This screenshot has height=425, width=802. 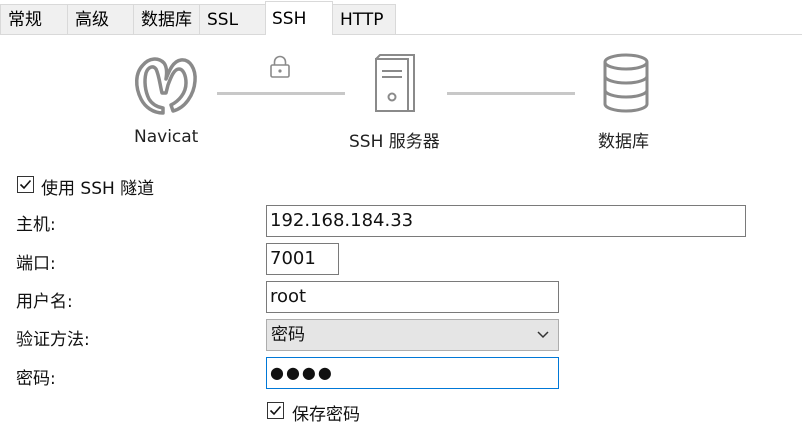 I want to click on tab-strip: 常规 高级 数据库 SSL SSH HTTP, so click(x=401, y=18).